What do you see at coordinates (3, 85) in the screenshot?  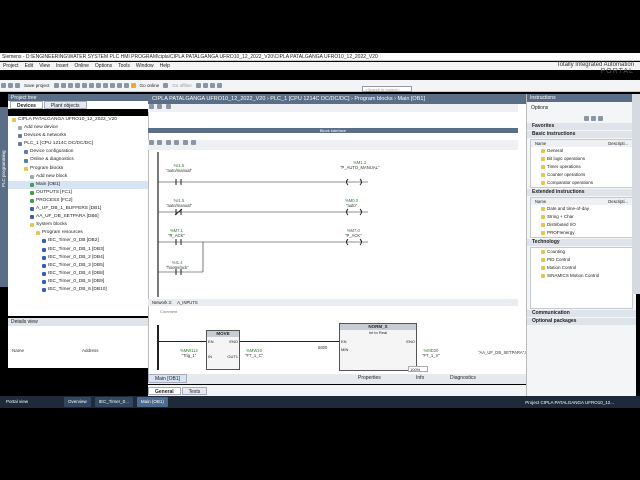 I see `new-project-icon` at bounding box center [3, 85].